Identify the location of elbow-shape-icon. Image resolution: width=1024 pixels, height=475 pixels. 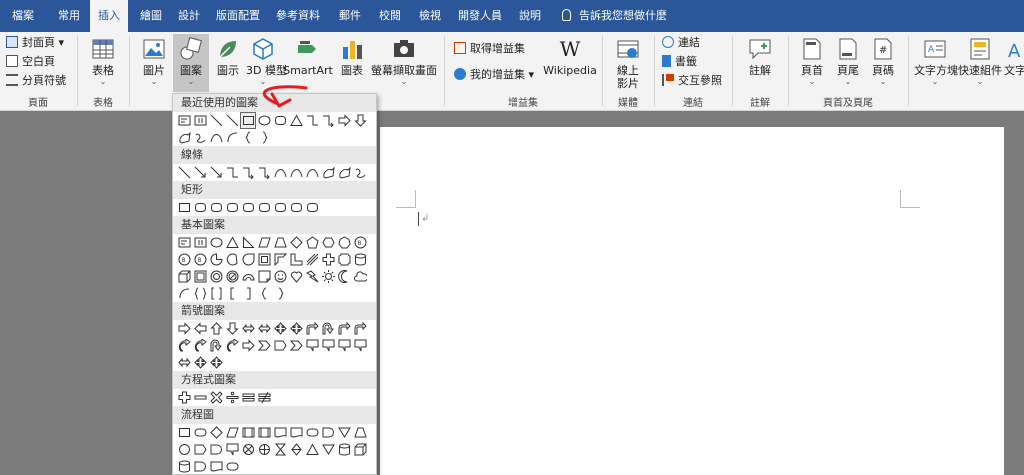
(232, 172).